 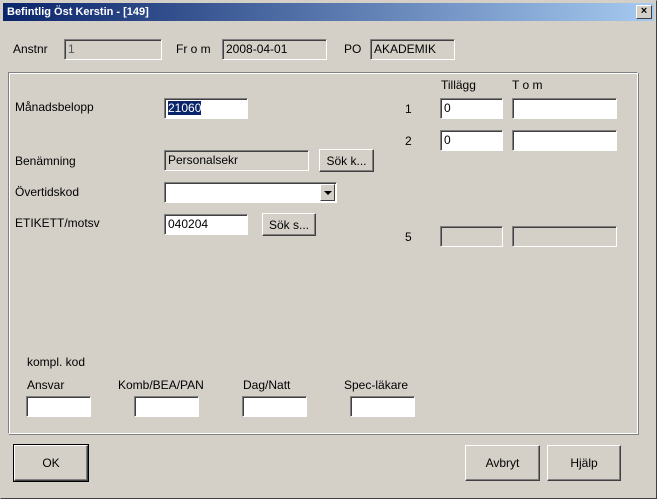 What do you see at coordinates (267, 385) in the screenshot?
I see `dag-natt-label: Dag/Natt` at bounding box center [267, 385].